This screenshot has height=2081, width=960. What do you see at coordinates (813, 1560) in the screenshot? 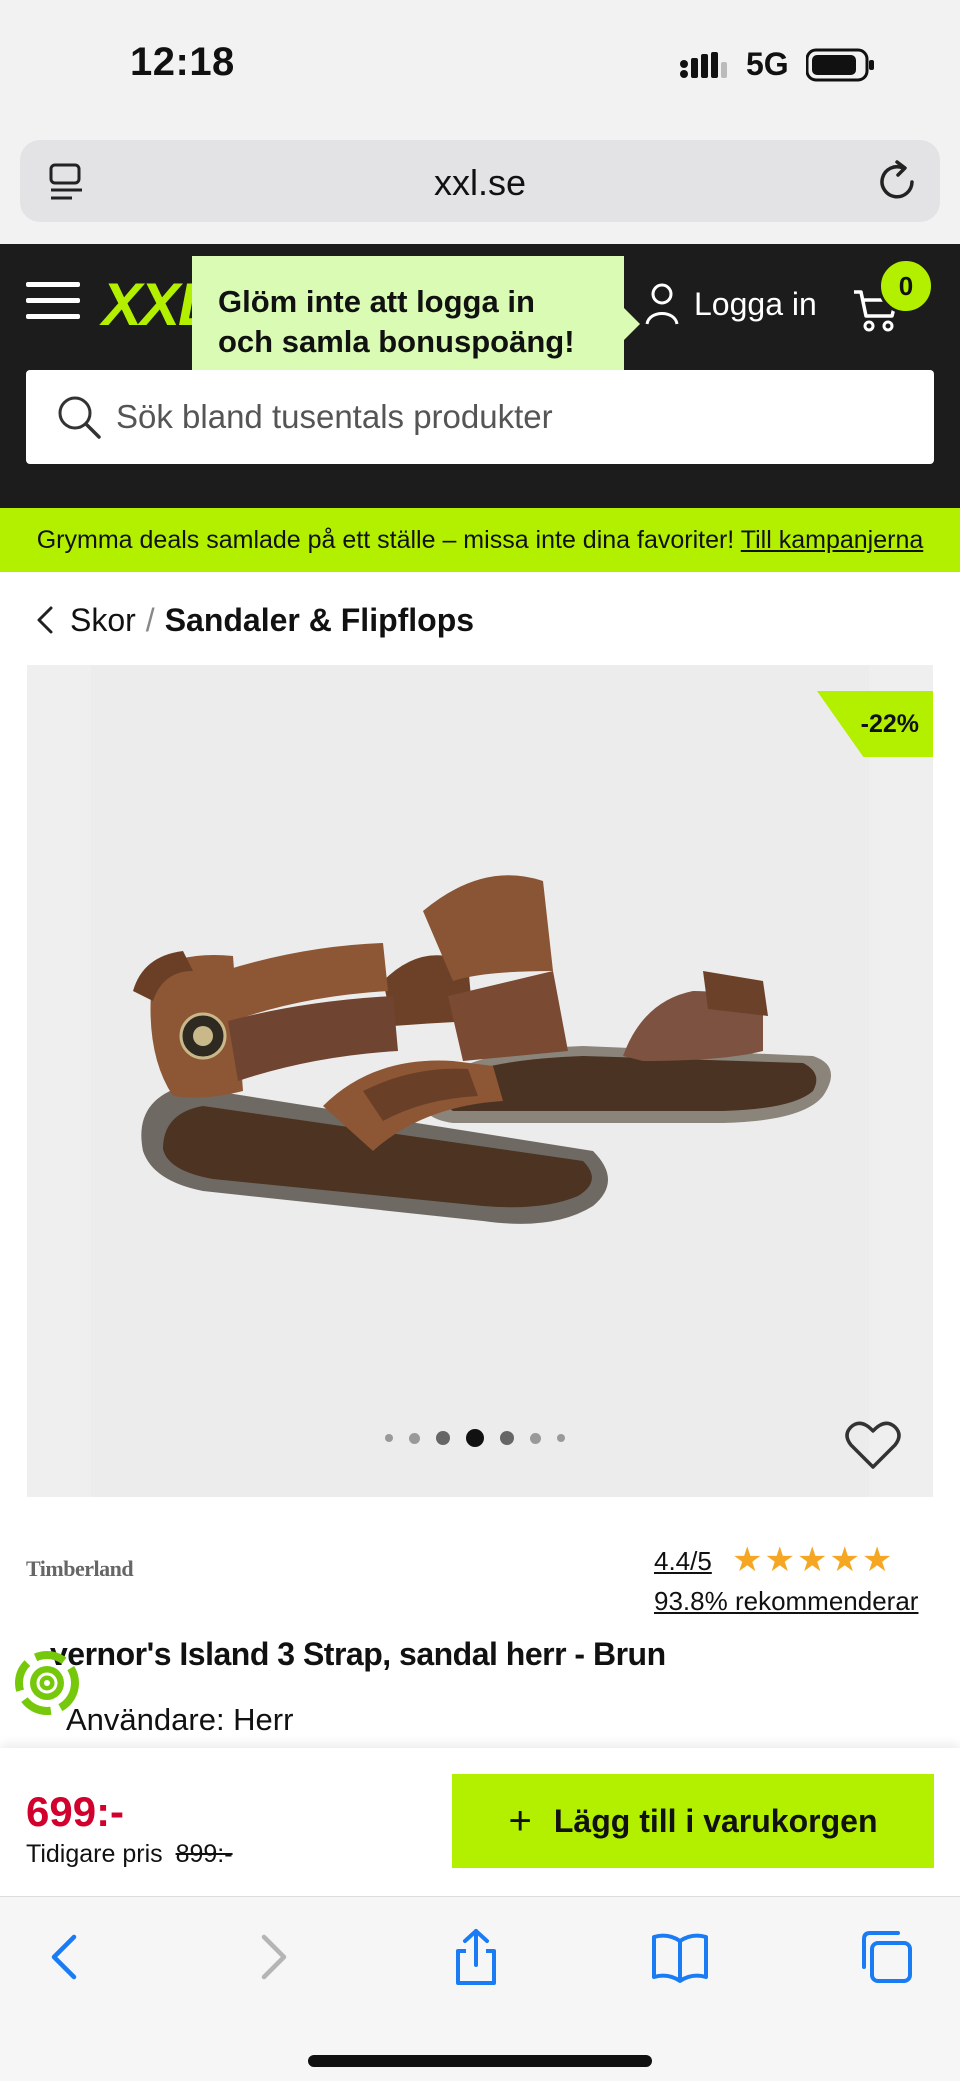
I see `star-rating-icon: ★★★★★` at bounding box center [813, 1560].